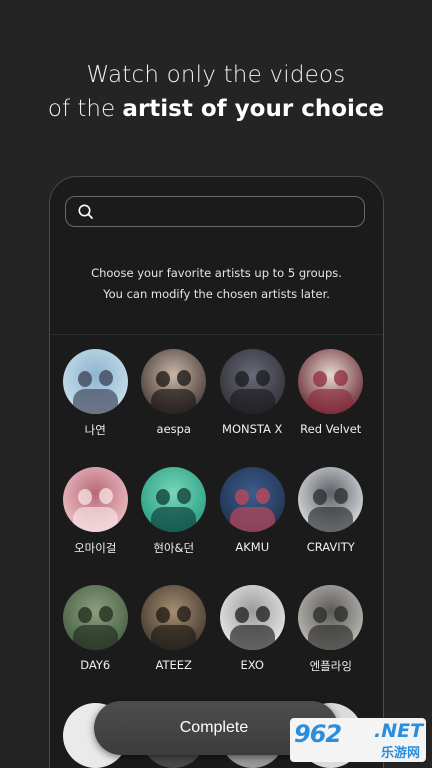 The width and height of the screenshot is (432, 768). I want to click on artist-item: Red Velvet, so click(331, 393).